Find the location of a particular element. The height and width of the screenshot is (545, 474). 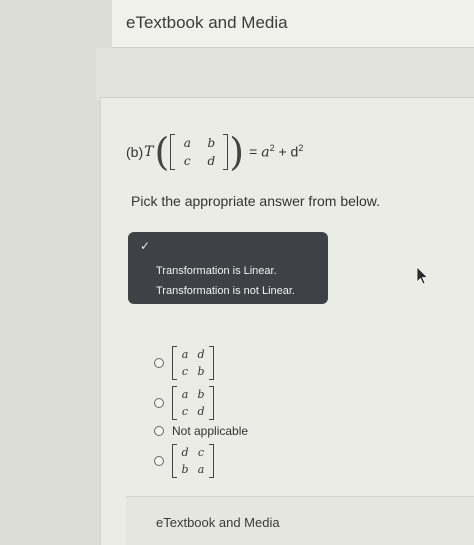

header-card: eTextbook and Media is located at coordinates (293, 24).